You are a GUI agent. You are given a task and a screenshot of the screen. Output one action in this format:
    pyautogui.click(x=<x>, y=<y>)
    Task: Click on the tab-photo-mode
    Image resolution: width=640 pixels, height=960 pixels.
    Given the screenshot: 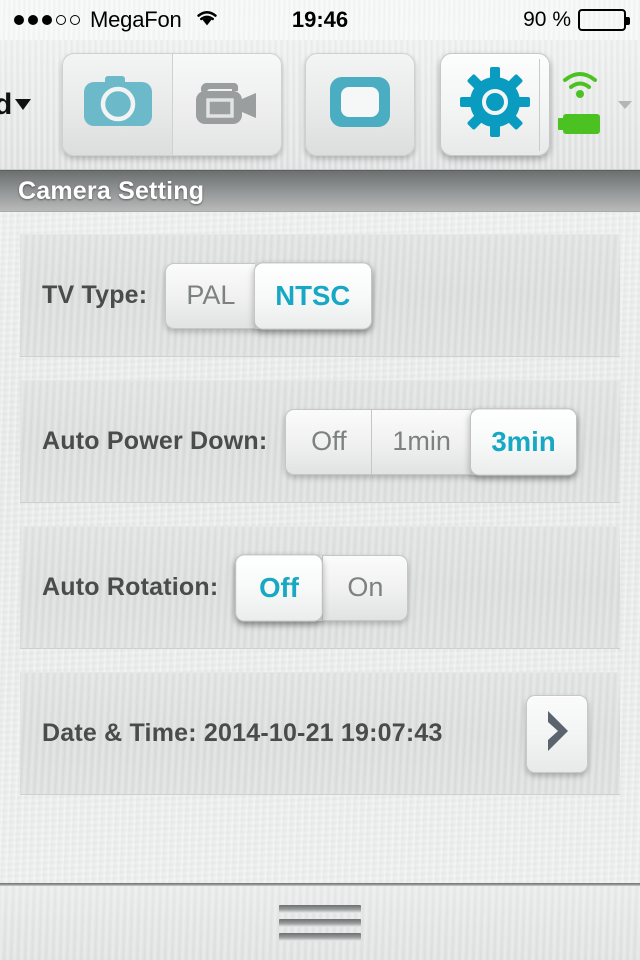 What is the action you would take?
    pyautogui.click(x=117, y=104)
    